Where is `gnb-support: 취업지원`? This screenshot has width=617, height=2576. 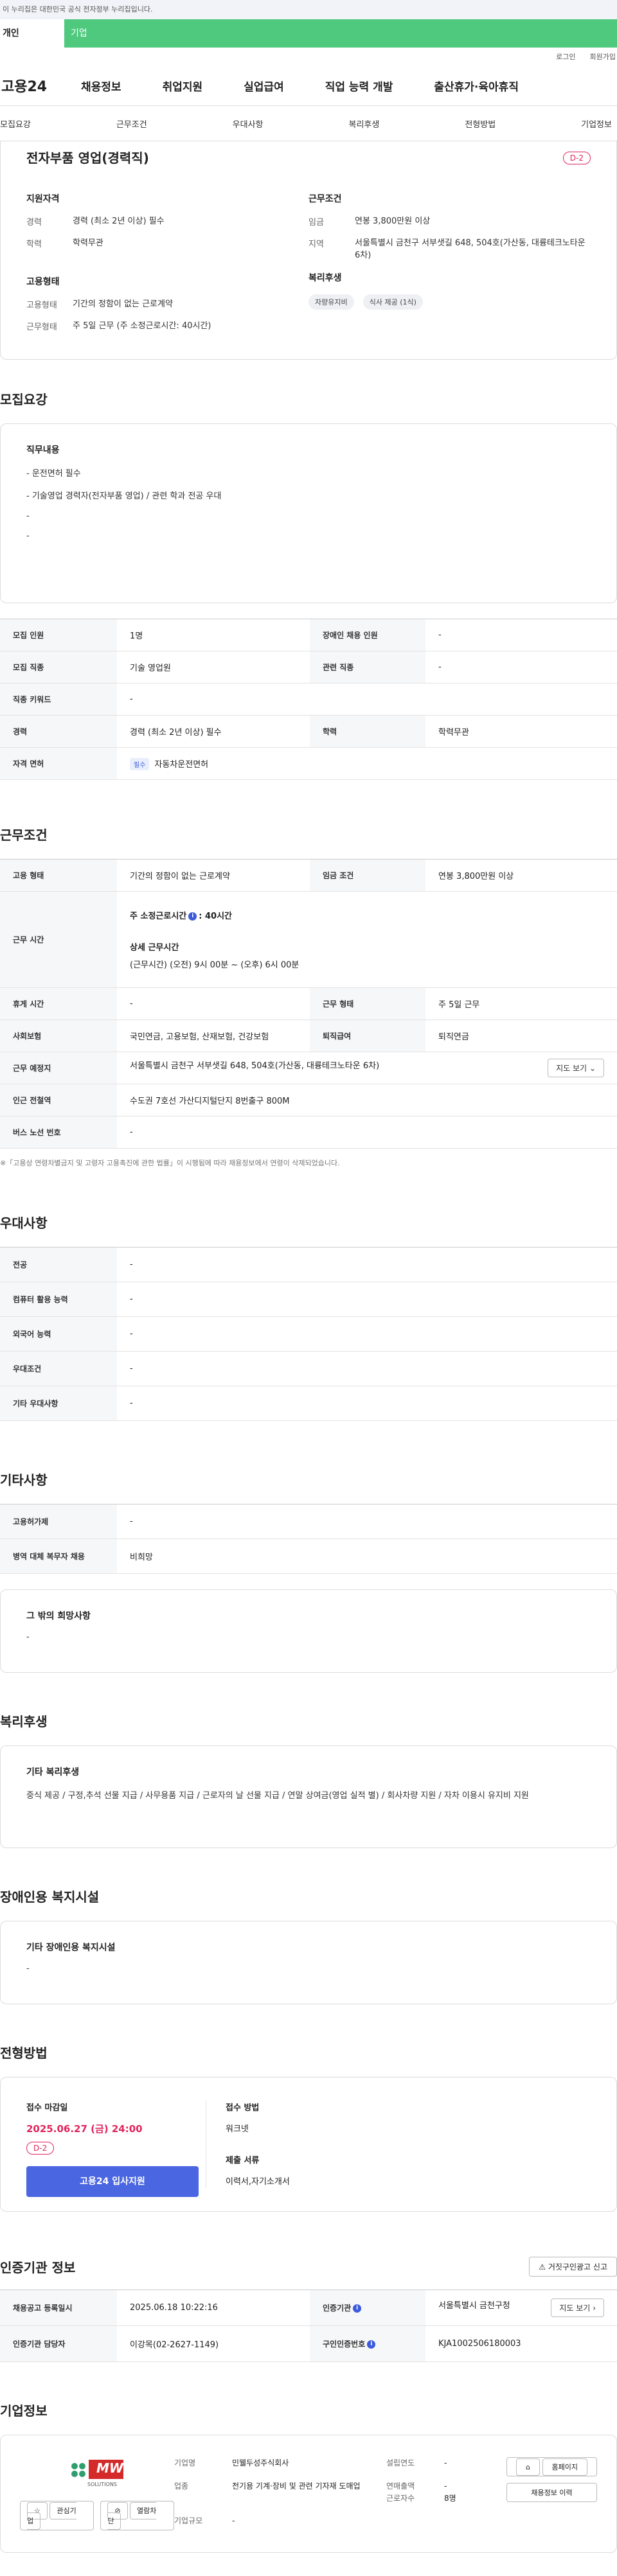 gnb-support: 취업지원 is located at coordinates (183, 86).